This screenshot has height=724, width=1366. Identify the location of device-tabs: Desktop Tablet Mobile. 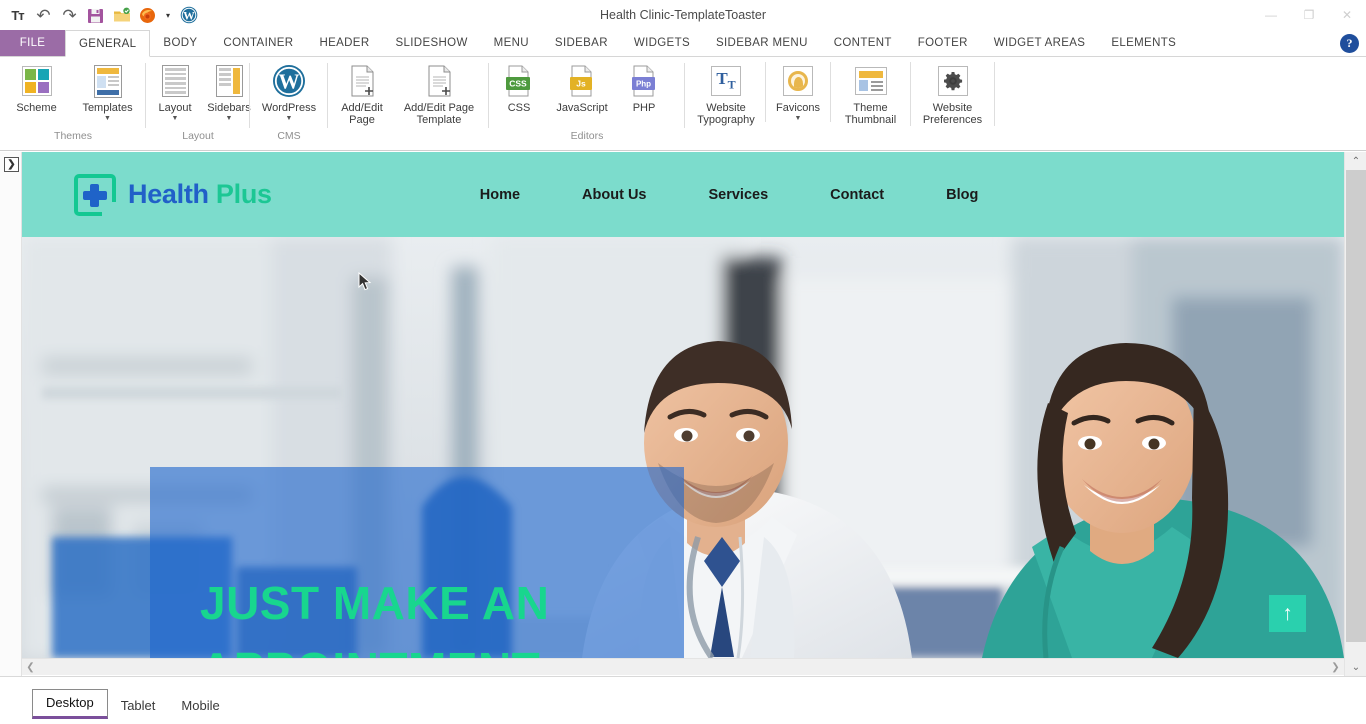
(132, 704).